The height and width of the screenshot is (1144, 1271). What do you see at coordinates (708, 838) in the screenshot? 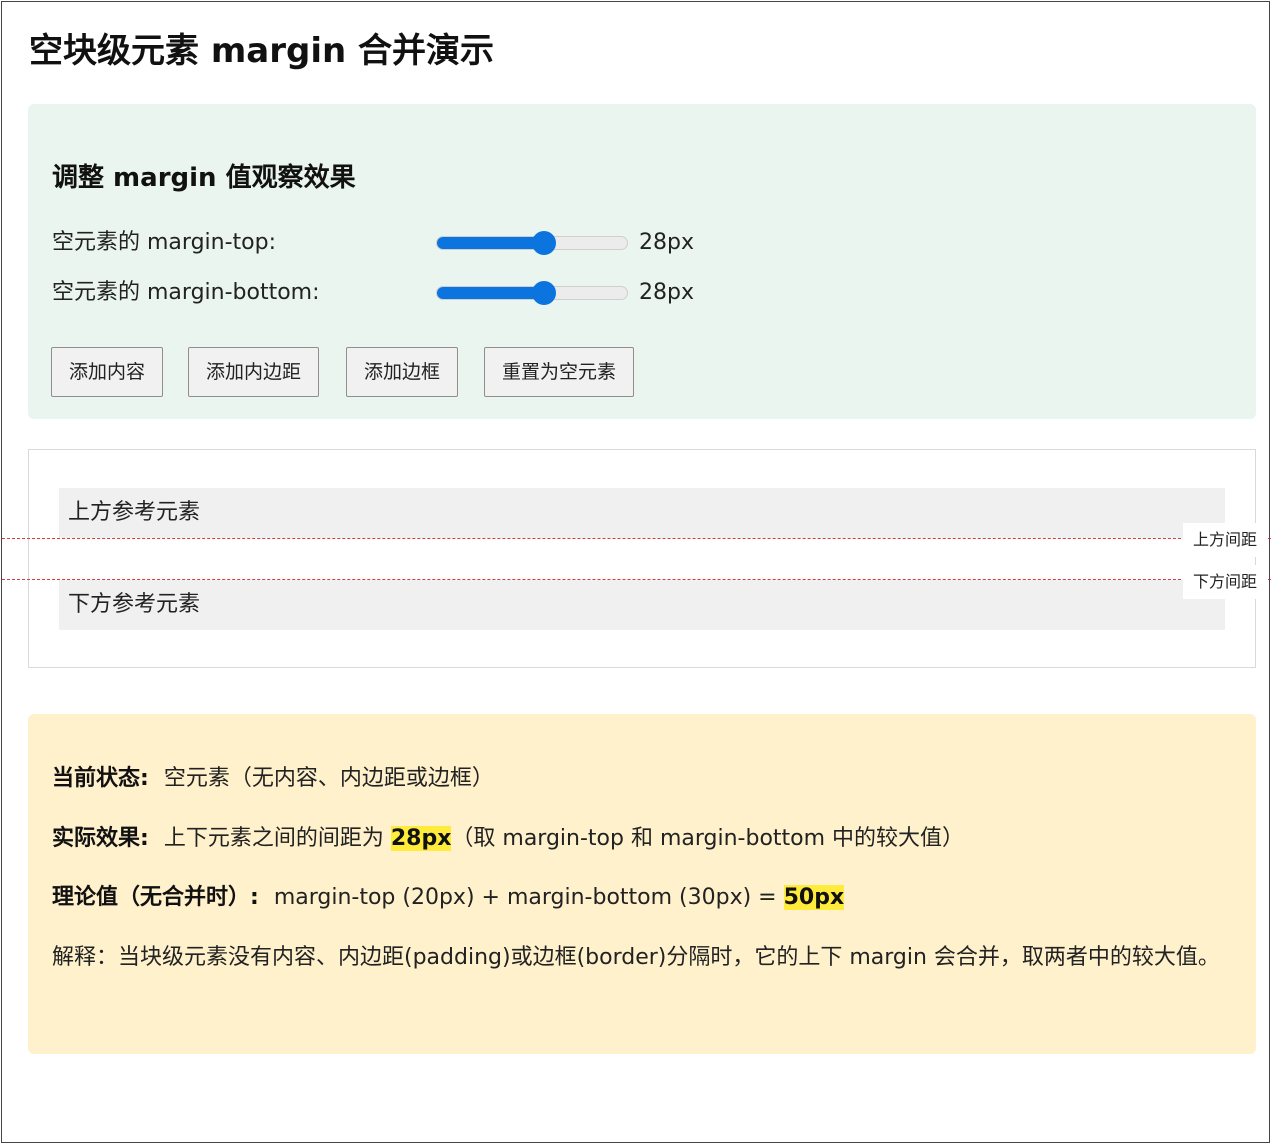
I see `actual-effect-note: （取 margin-top 和 margin-bottom 中的较大值）` at bounding box center [708, 838].